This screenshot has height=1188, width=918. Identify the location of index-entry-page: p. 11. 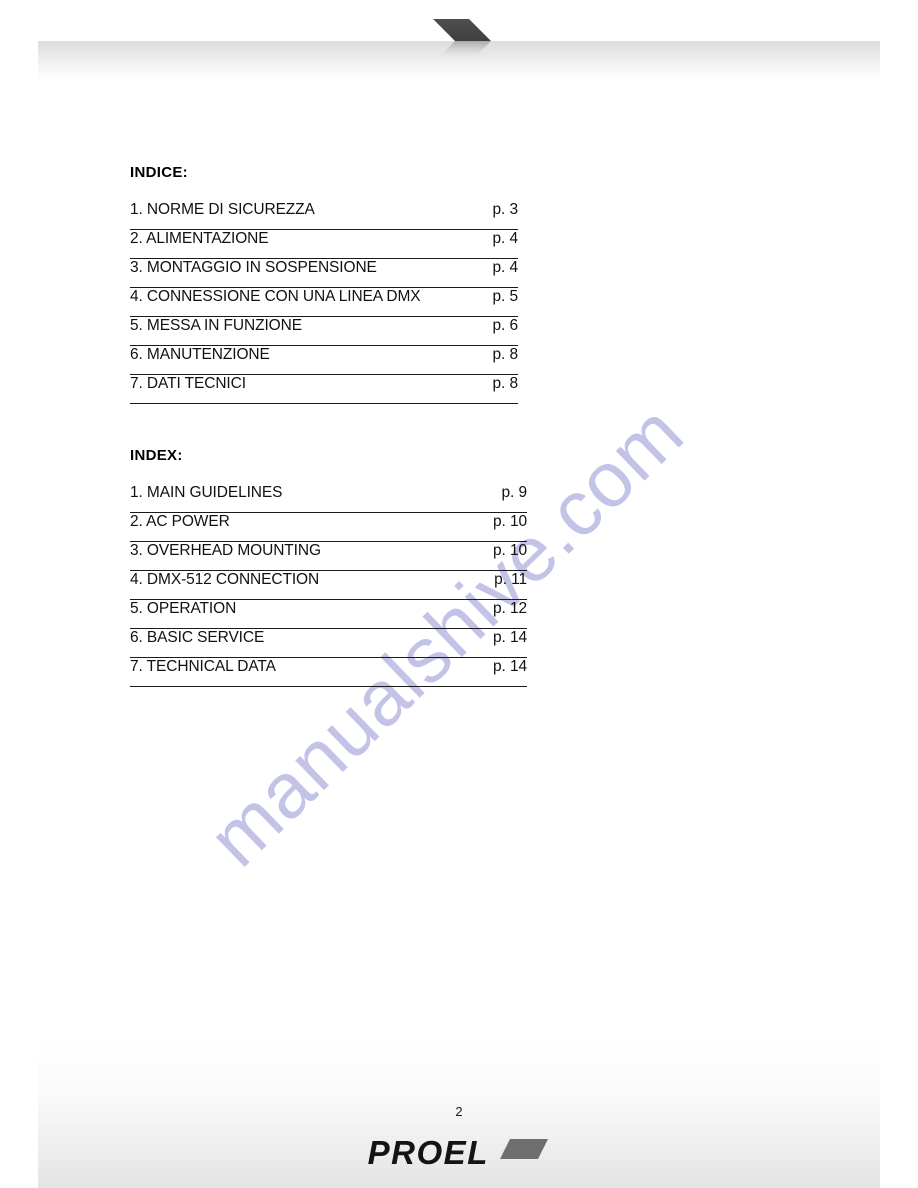
(510, 579).